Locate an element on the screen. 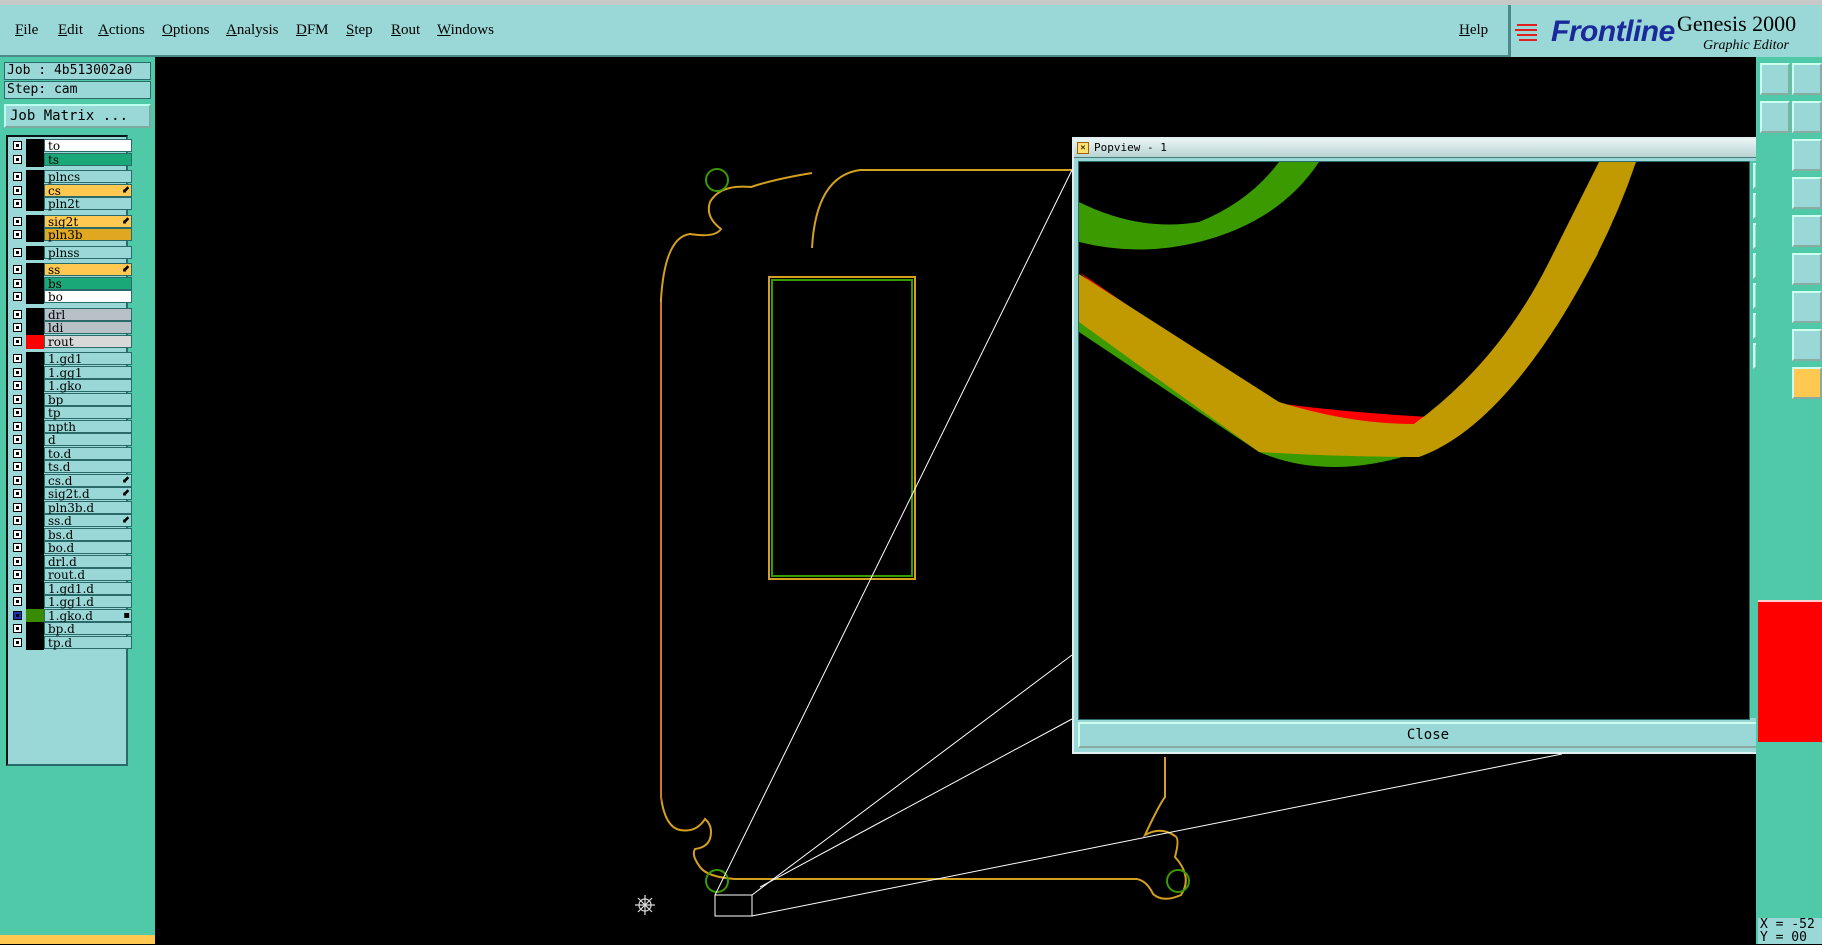  layer-row: 1.gd1.d is located at coordinates (71, 588).